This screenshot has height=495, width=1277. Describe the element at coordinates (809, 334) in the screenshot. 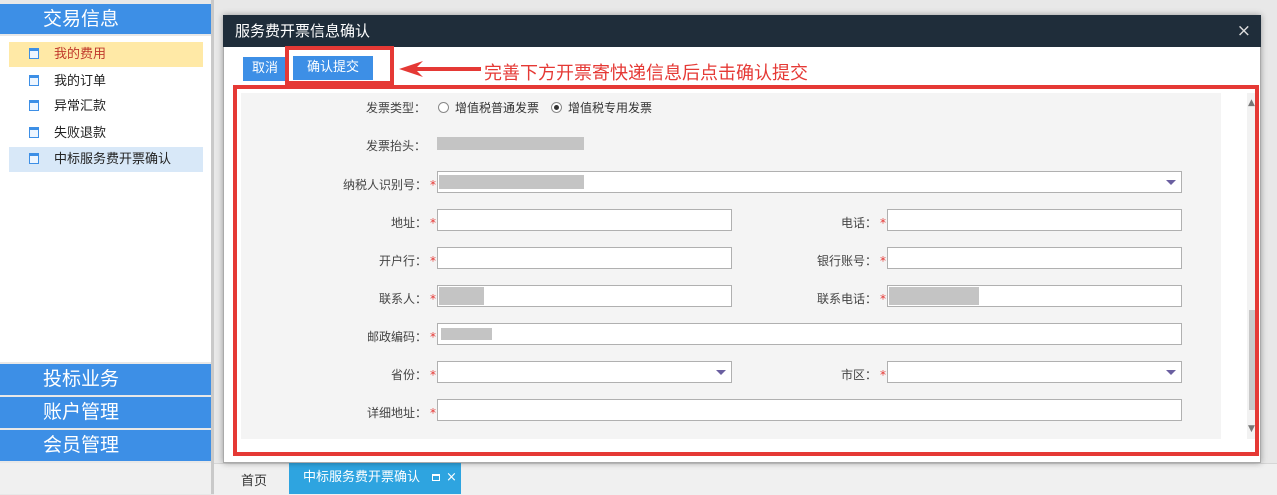

I see `postal-code-input` at that location.